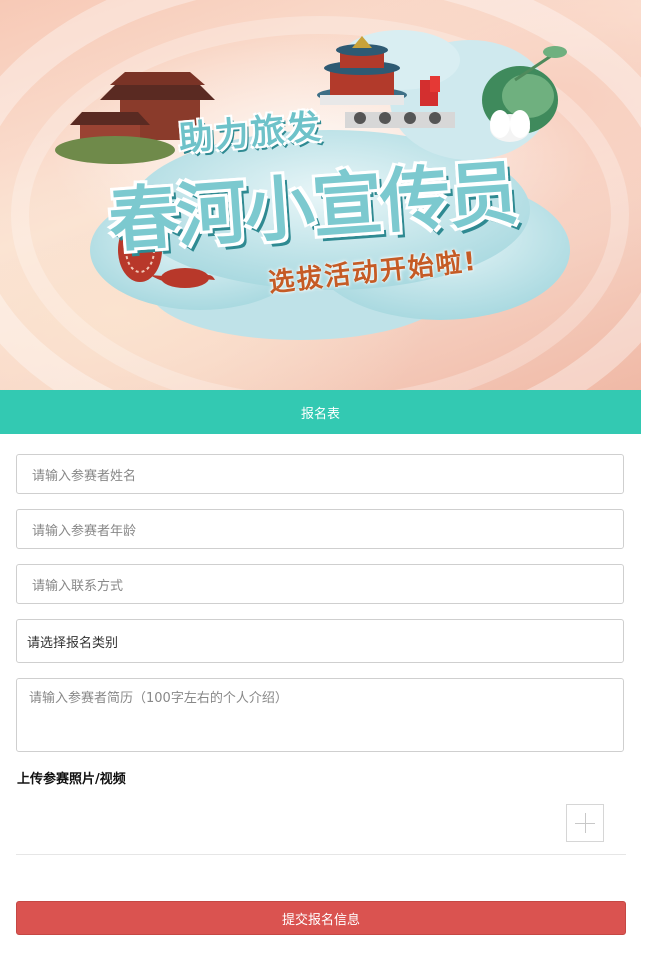  What do you see at coordinates (585, 823) in the screenshot?
I see `upload-add-button` at bounding box center [585, 823].